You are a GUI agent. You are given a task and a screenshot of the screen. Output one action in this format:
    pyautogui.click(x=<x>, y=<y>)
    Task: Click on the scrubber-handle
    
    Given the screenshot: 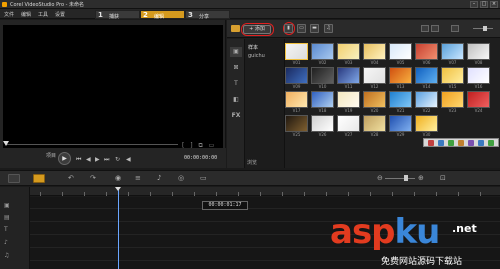 What is the action you would take?
    pyautogui.click(x=6, y=143)
    